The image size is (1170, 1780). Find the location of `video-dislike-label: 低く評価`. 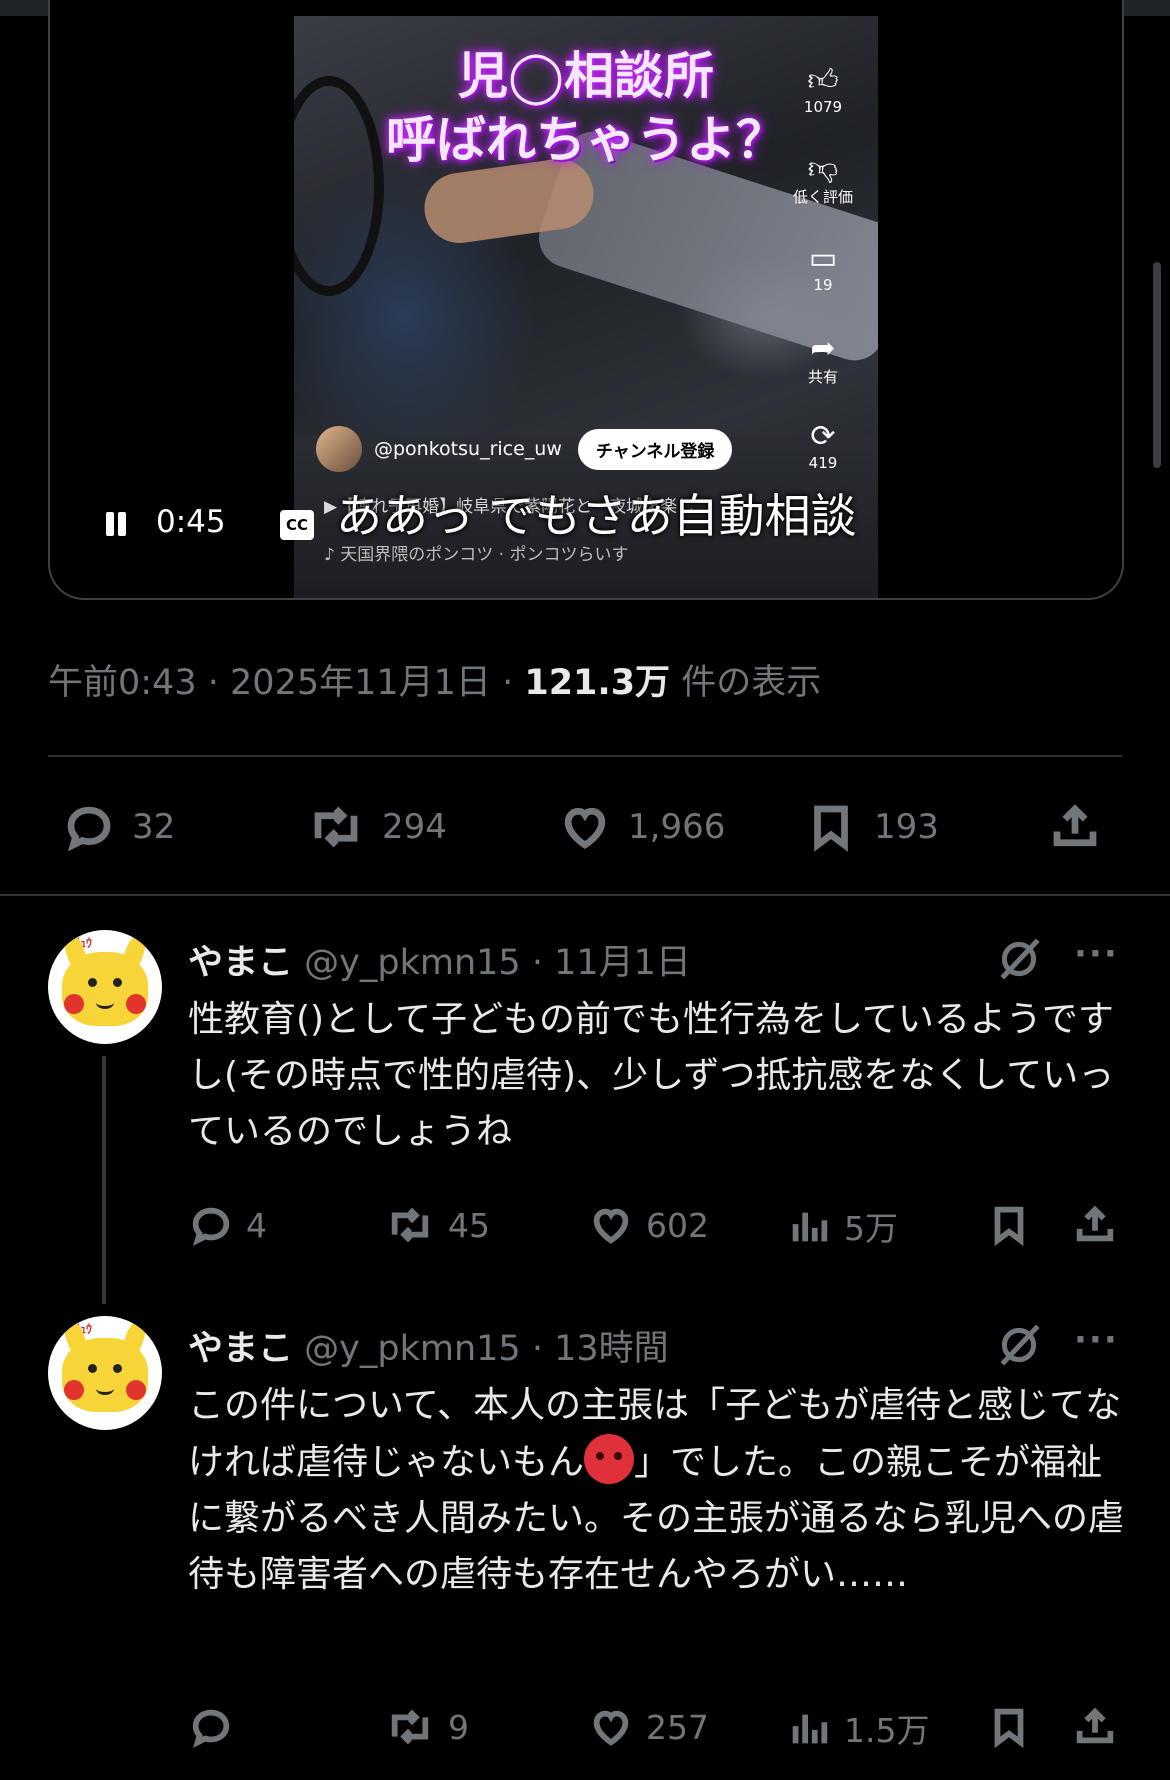

video-dislike-label: 低く評価 is located at coordinates (822, 197).